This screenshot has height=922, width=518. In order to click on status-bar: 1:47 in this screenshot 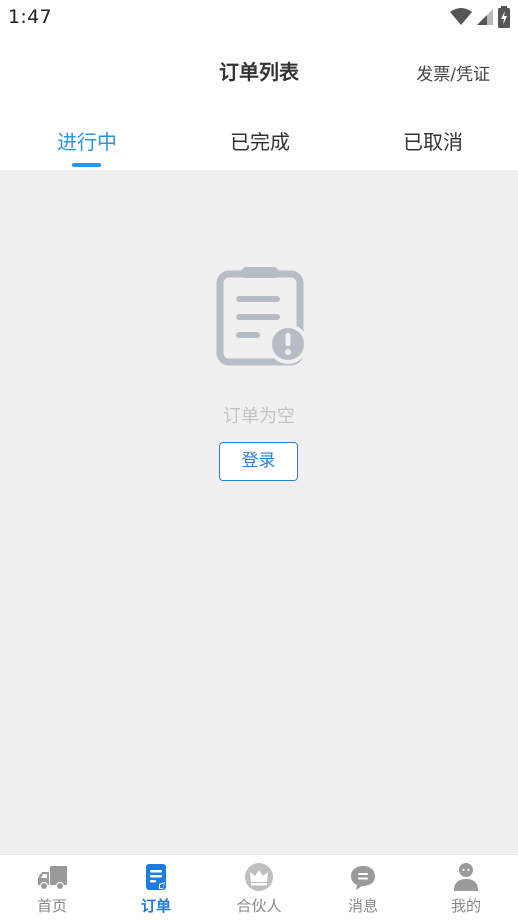, I will do `click(259, 18)`.